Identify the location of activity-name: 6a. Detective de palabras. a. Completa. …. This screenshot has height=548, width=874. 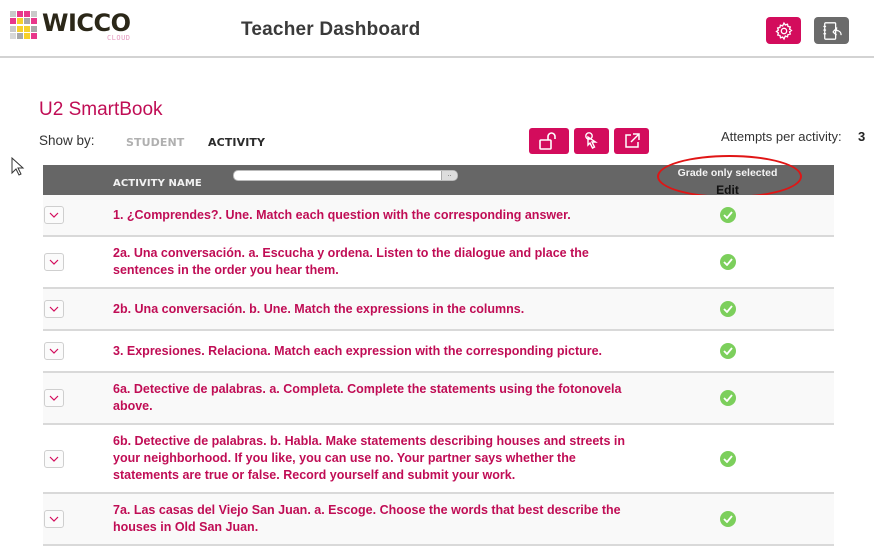
(373, 398).